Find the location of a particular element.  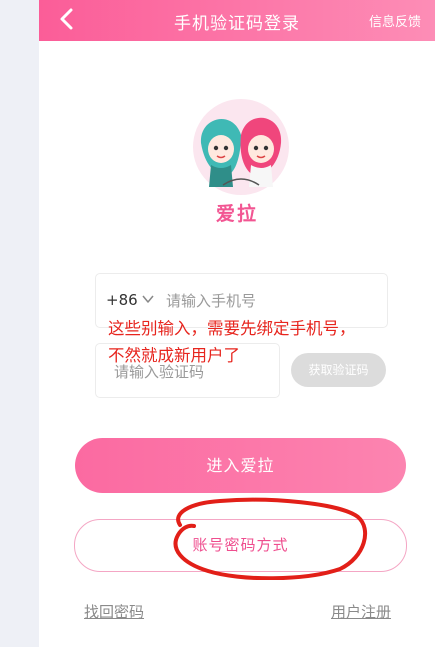

app-logo is located at coordinates (241, 147).